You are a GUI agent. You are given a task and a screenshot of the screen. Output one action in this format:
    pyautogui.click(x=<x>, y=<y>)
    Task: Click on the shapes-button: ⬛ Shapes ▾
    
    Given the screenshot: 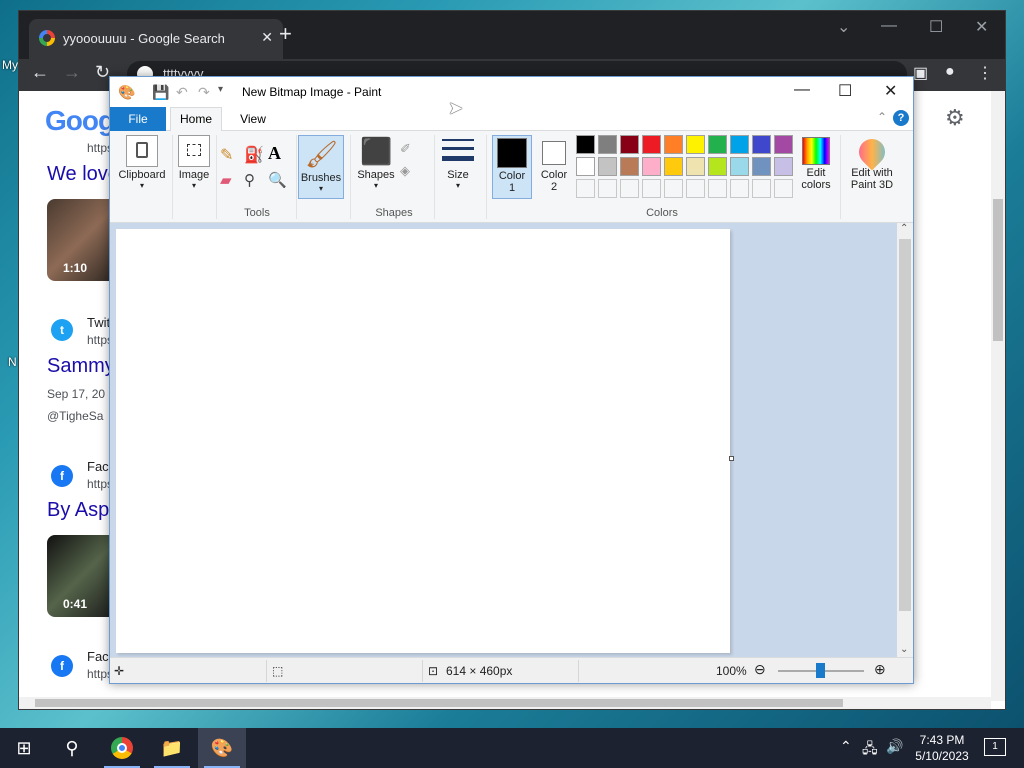 What is the action you would take?
    pyautogui.click(x=376, y=162)
    